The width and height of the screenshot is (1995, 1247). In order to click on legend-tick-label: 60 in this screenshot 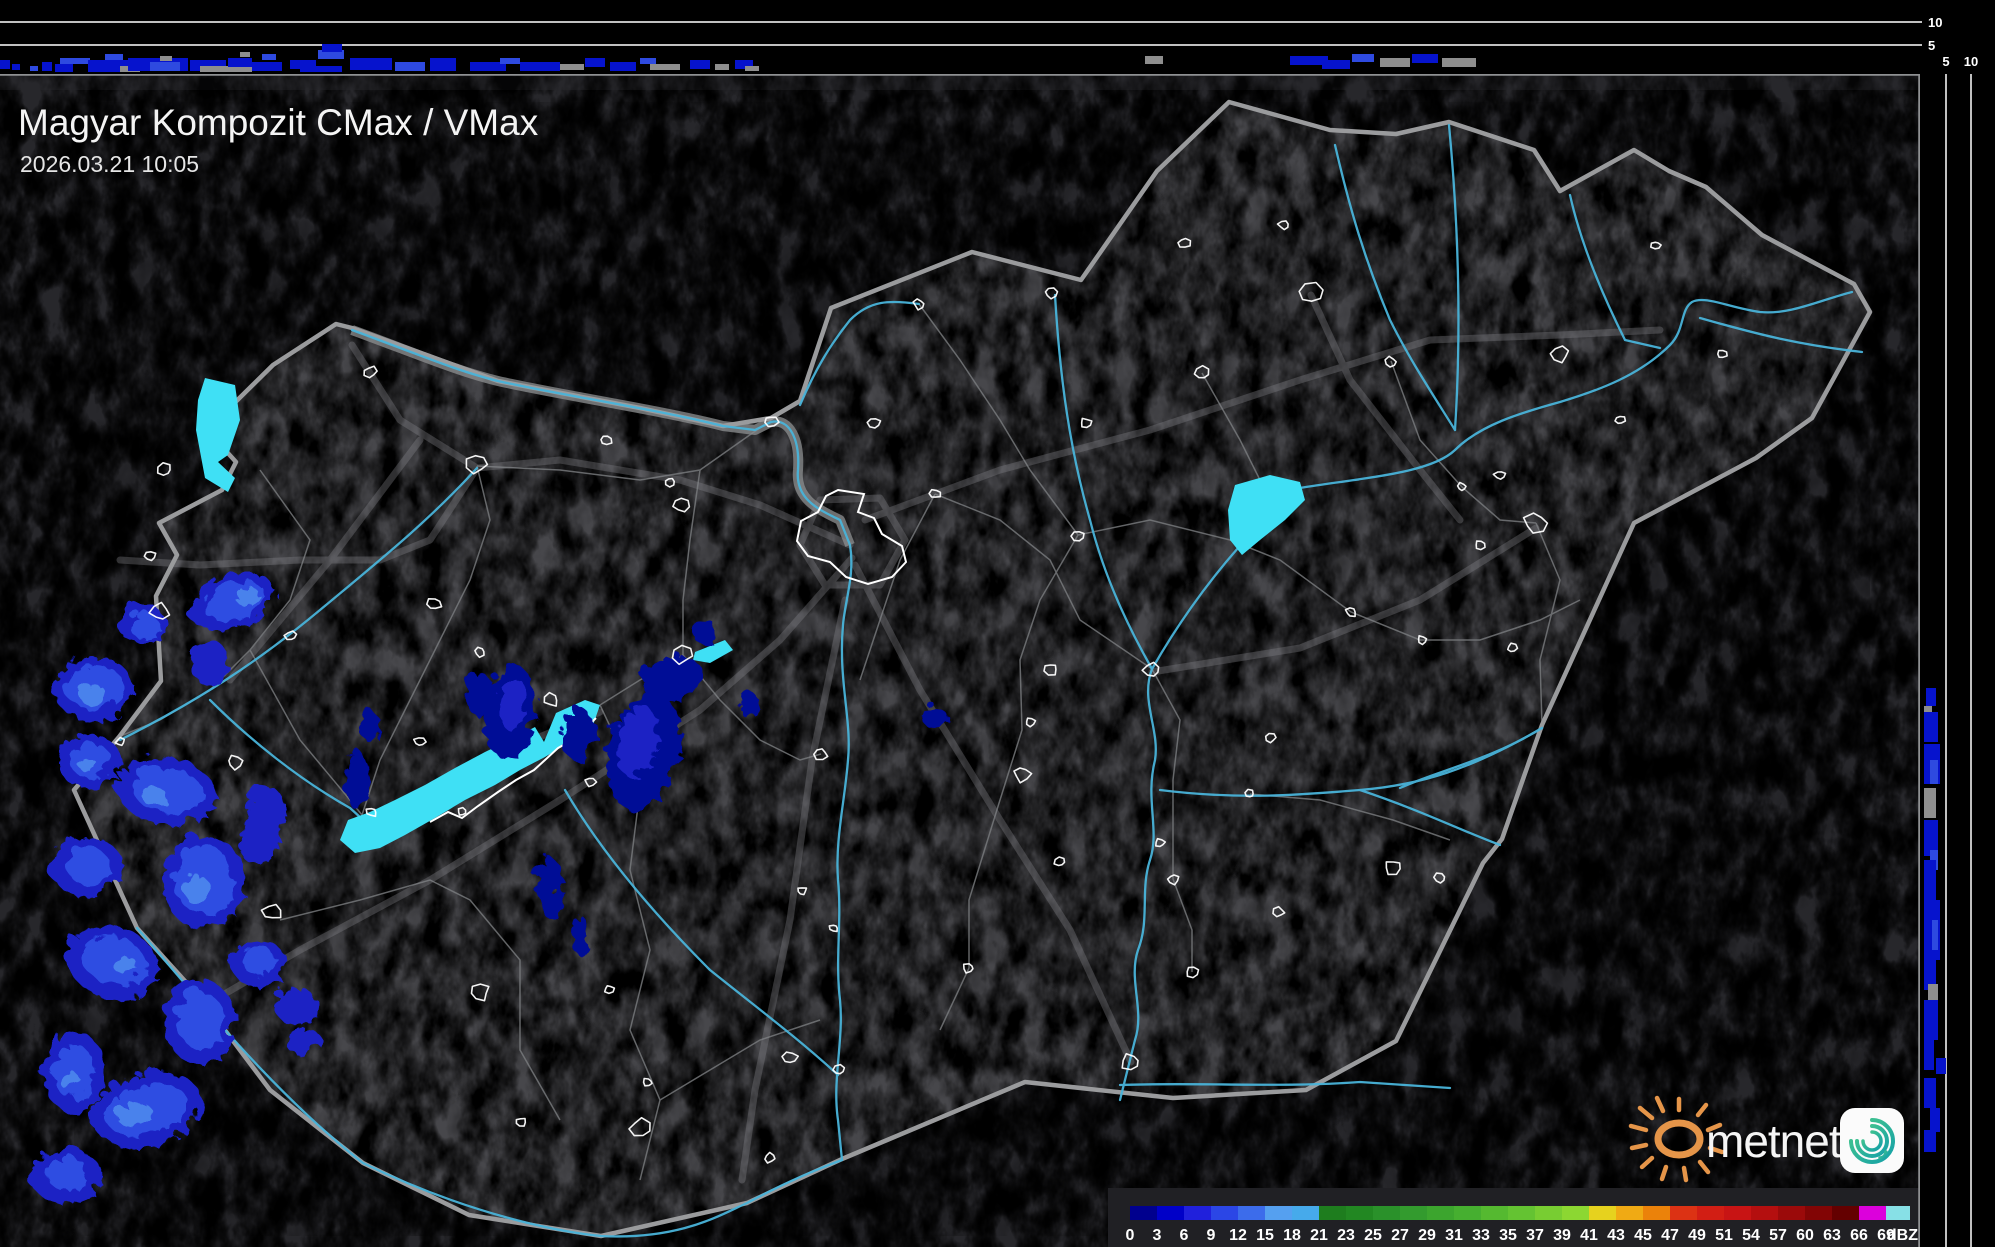, I will do `click(1805, 1235)`.